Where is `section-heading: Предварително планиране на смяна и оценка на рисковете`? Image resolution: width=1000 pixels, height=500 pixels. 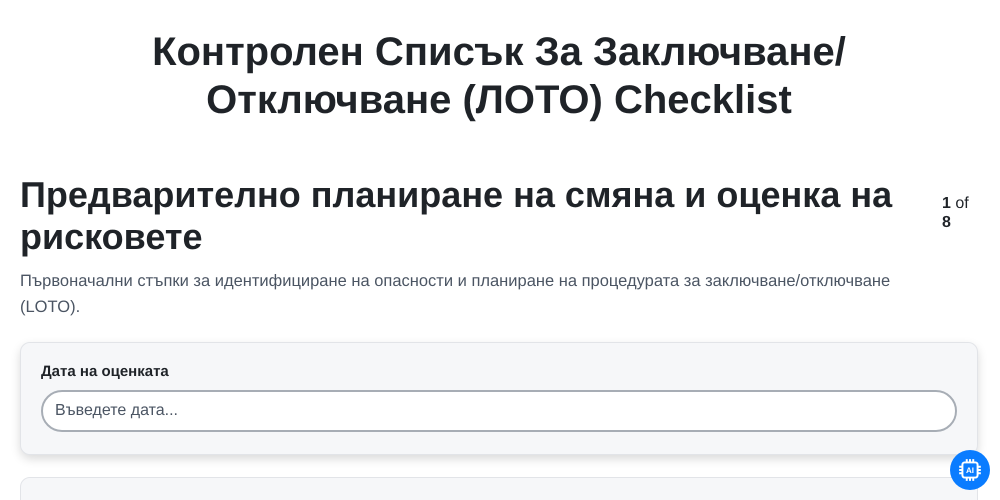
section-heading: Предварително планиране на смяна и оценка на рисковете is located at coordinates (457, 216).